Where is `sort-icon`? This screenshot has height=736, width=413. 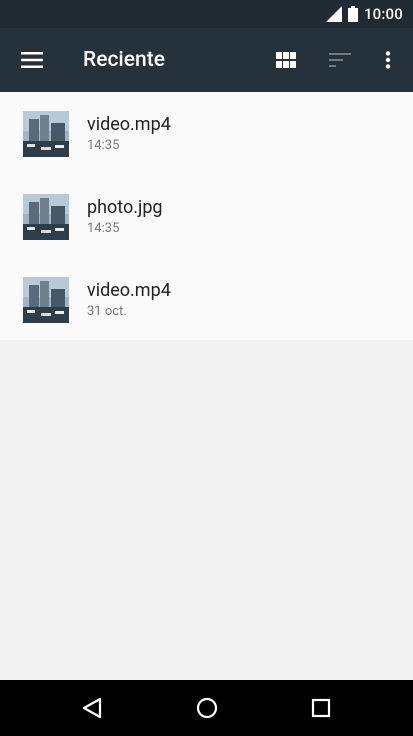
sort-icon is located at coordinates (340, 60).